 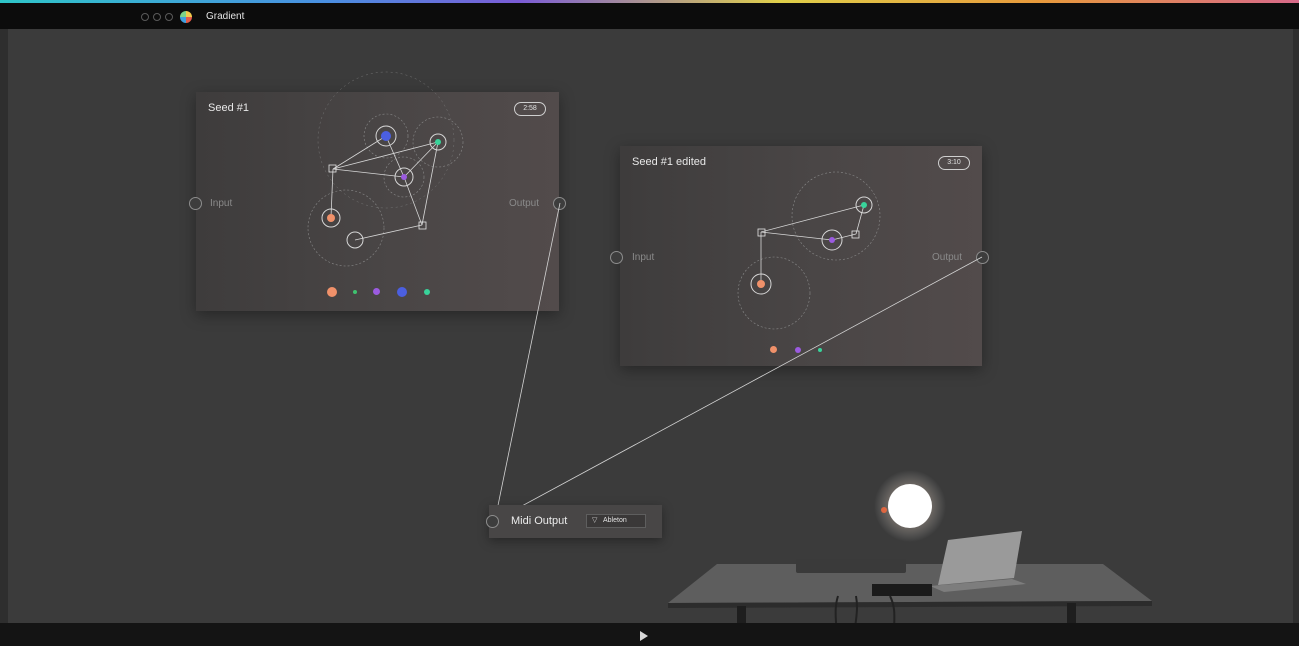 I want to click on lamp-icon, so click(x=910, y=506).